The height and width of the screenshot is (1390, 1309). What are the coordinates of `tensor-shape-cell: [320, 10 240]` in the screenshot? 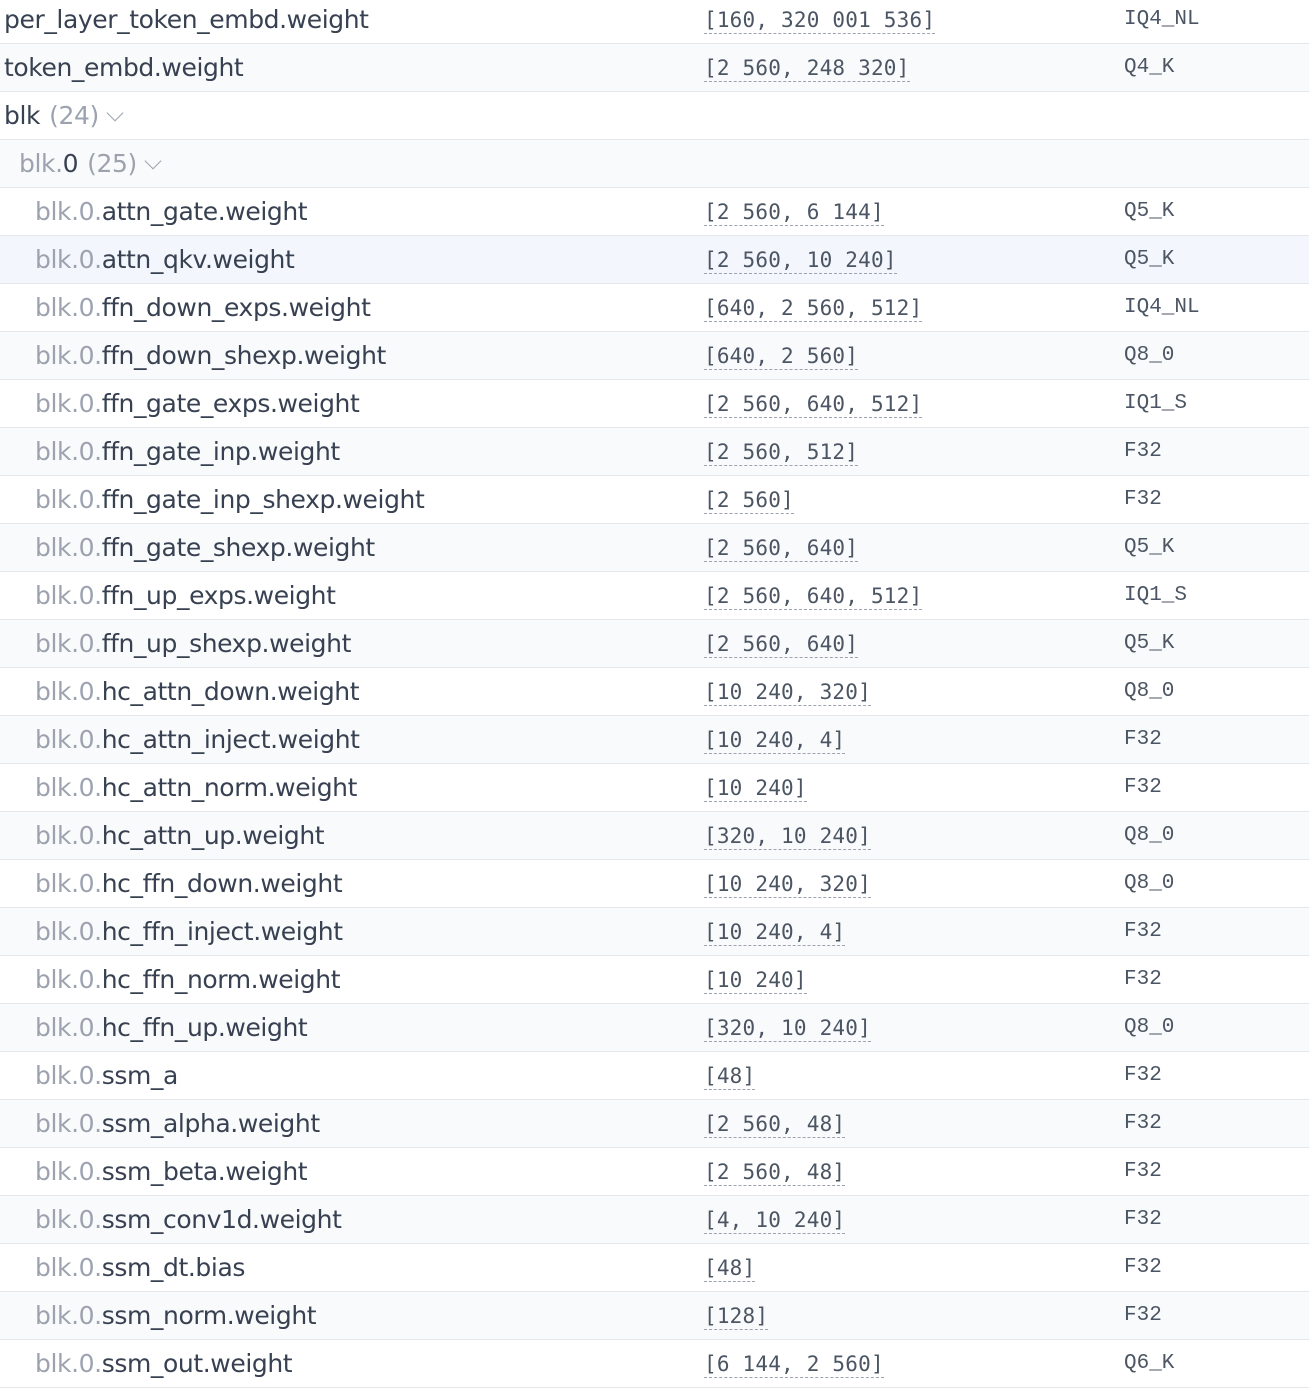 It's located at (787, 836).